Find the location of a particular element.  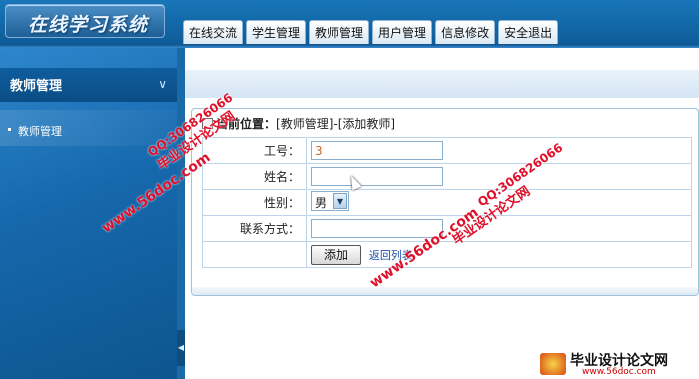

sidebar-toggle-arrow-icon: ◀ is located at coordinates (181, 348).